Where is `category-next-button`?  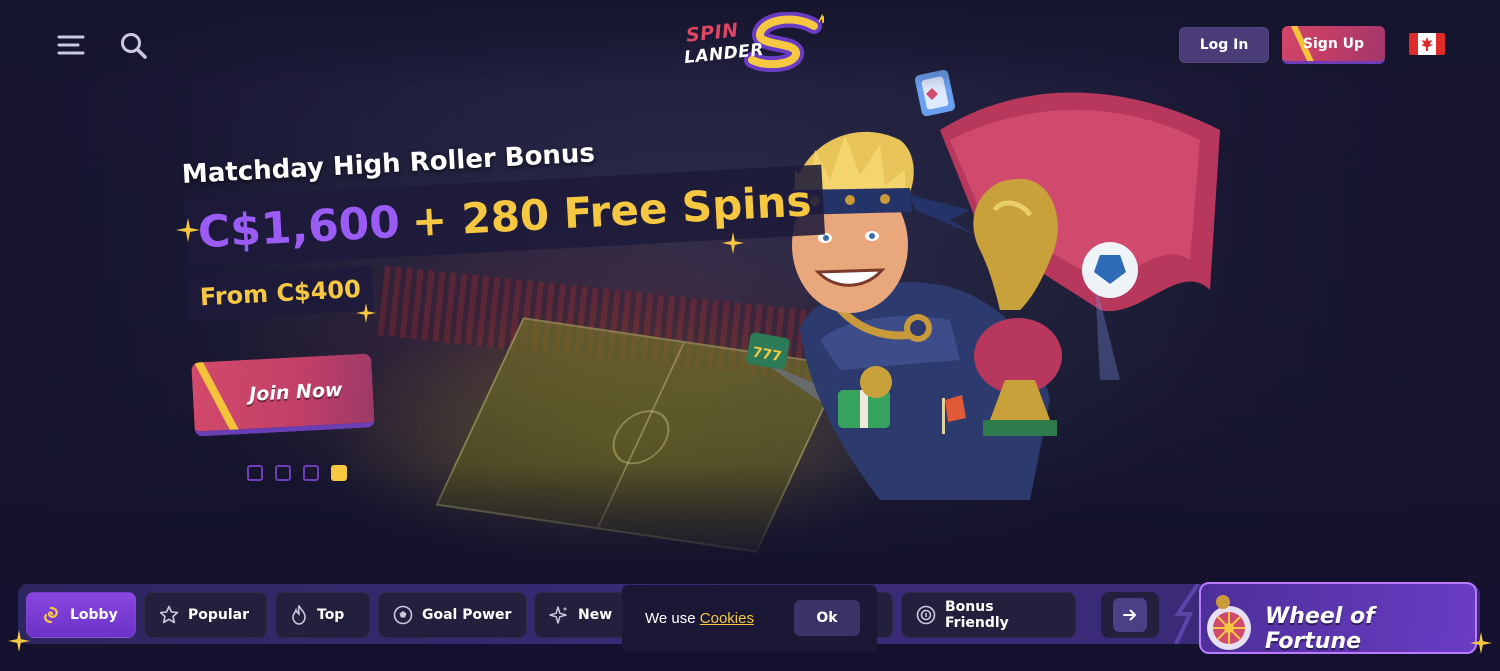 category-next-button is located at coordinates (1130, 615).